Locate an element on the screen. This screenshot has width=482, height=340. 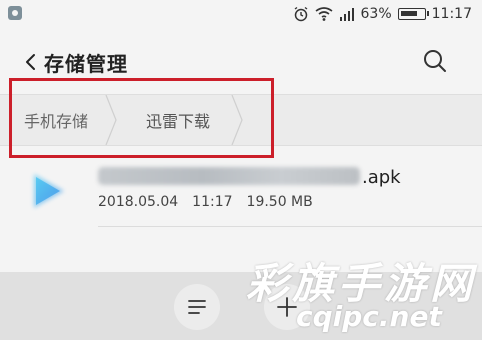
annotation-highlight-box is located at coordinates (141, 118).